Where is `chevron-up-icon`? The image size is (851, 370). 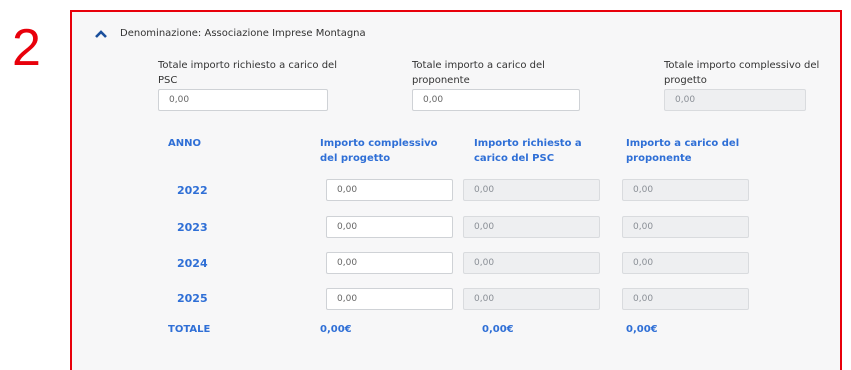 chevron-up-icon is located at coordinates (101, 34).